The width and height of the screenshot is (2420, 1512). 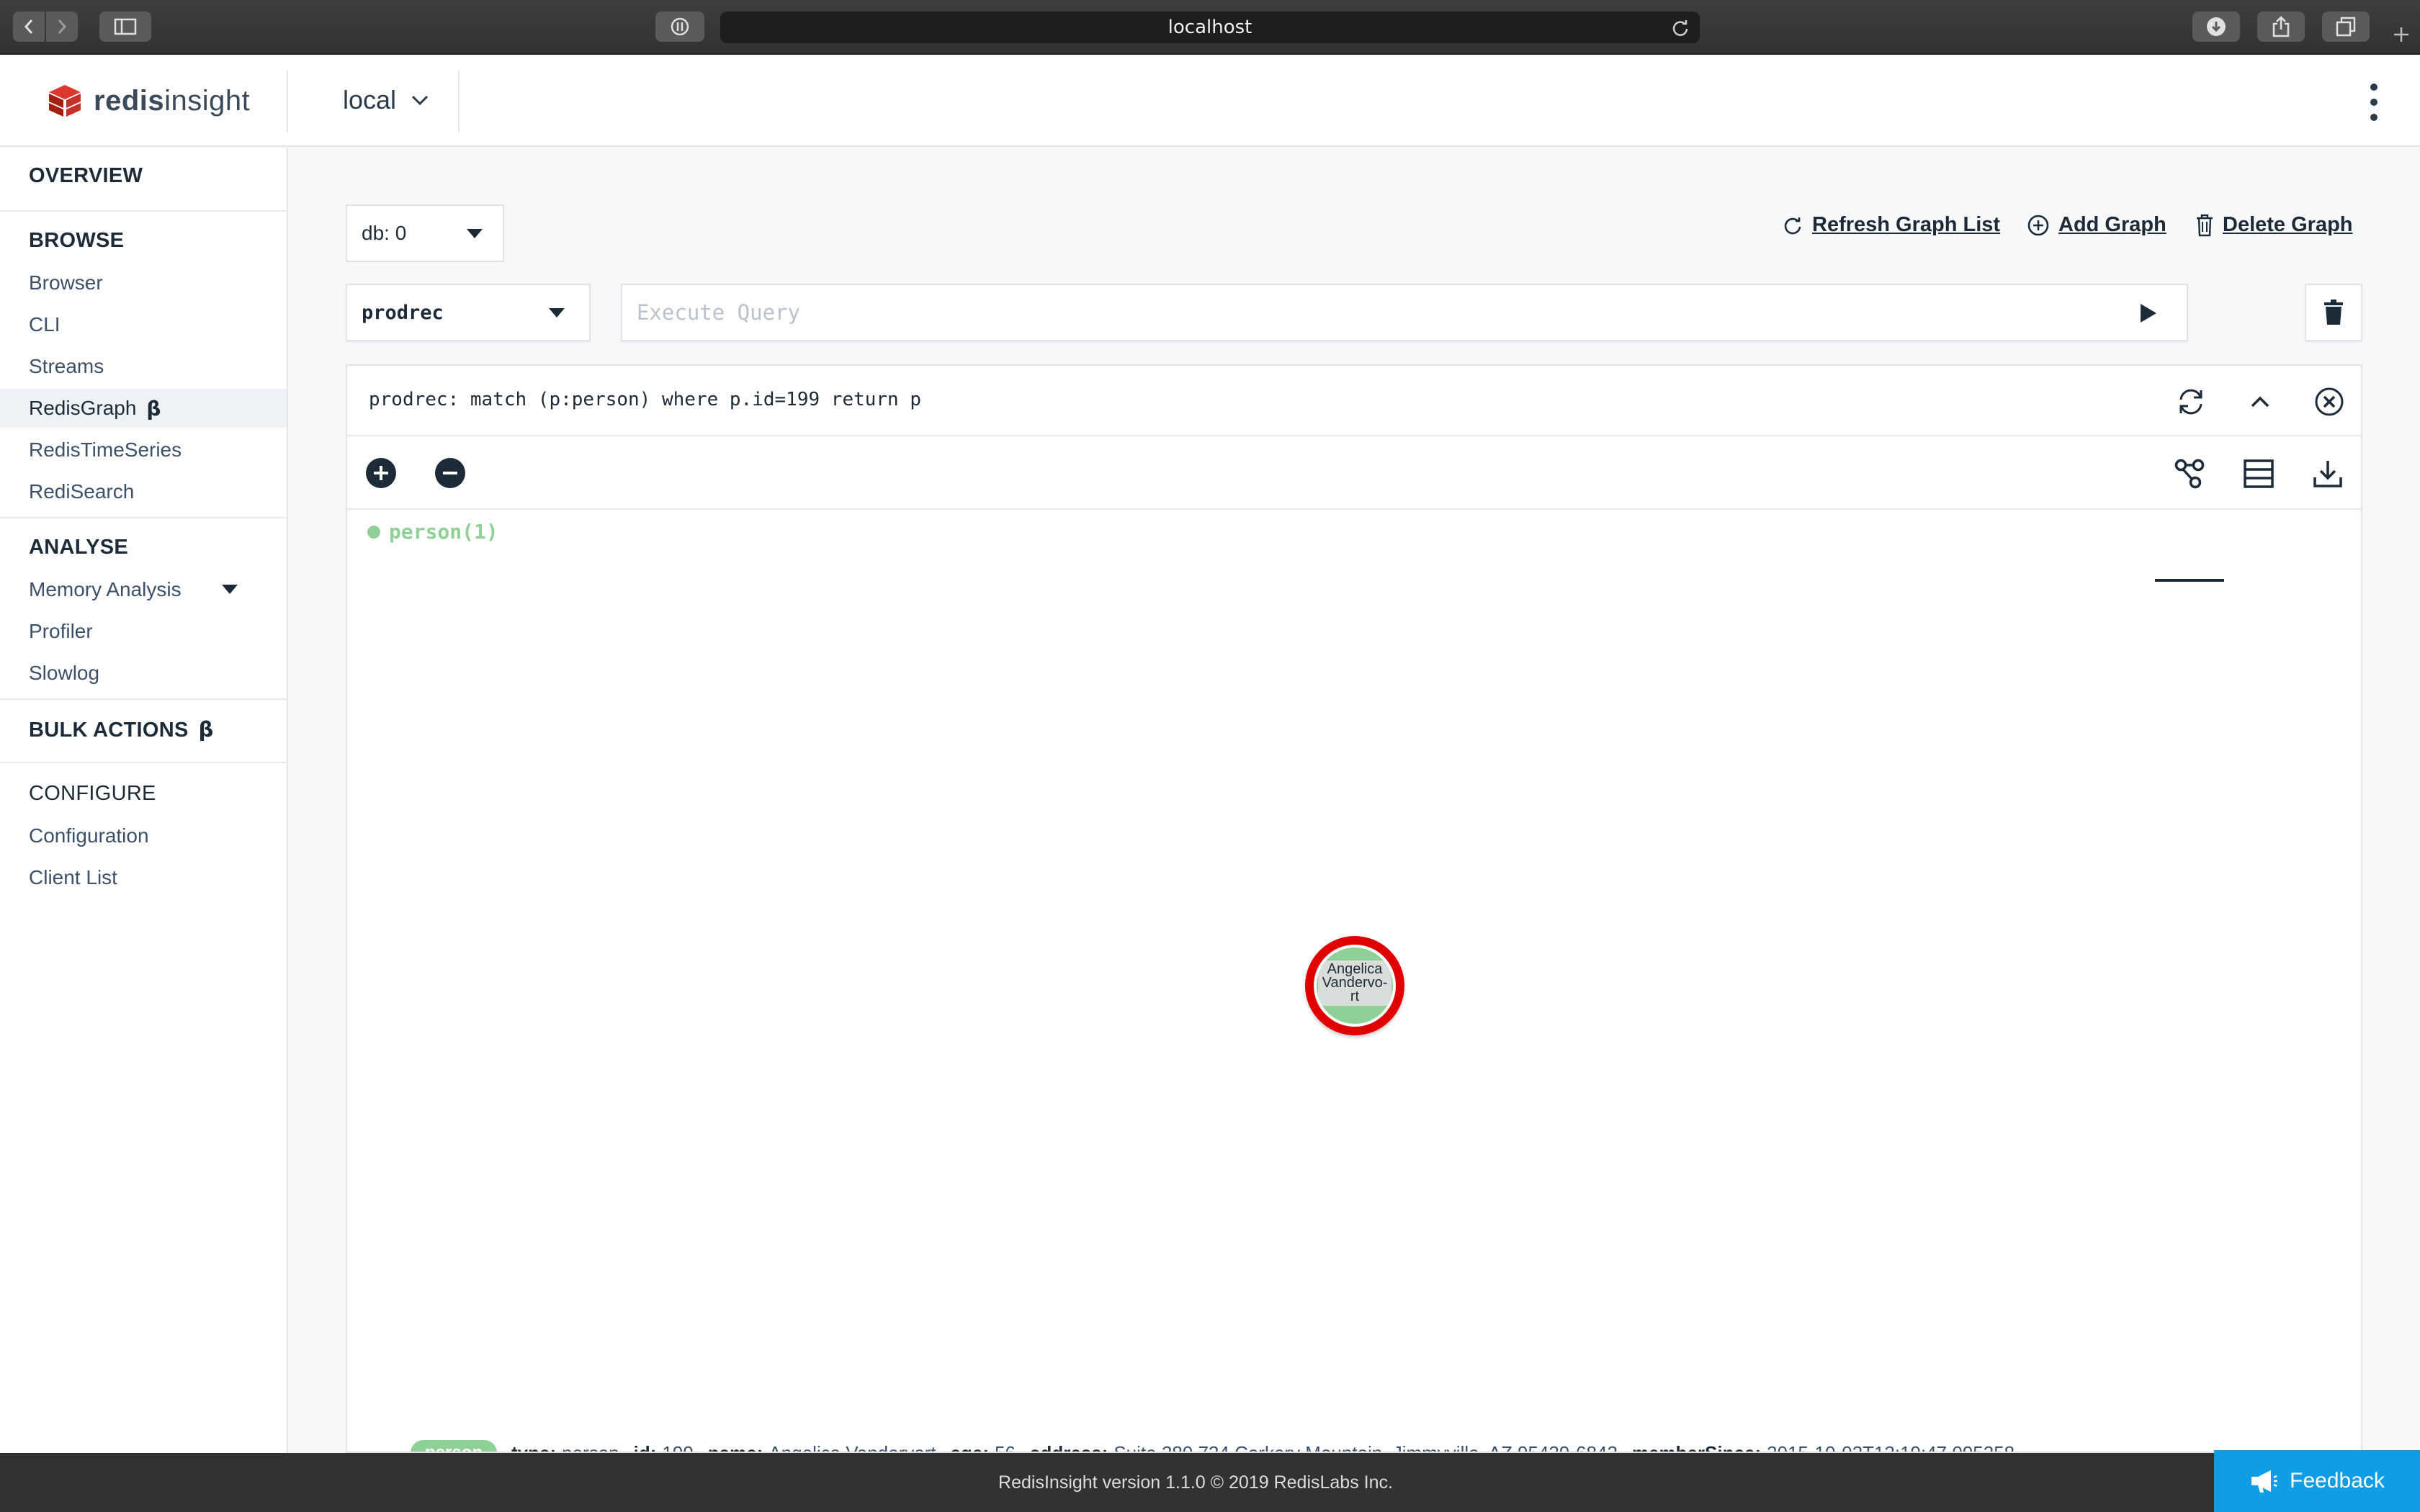 What do you see at coordinates (172, 100) in the screenshot?
I see `logo-text: redisinsight` at bounding box center [172, 100].